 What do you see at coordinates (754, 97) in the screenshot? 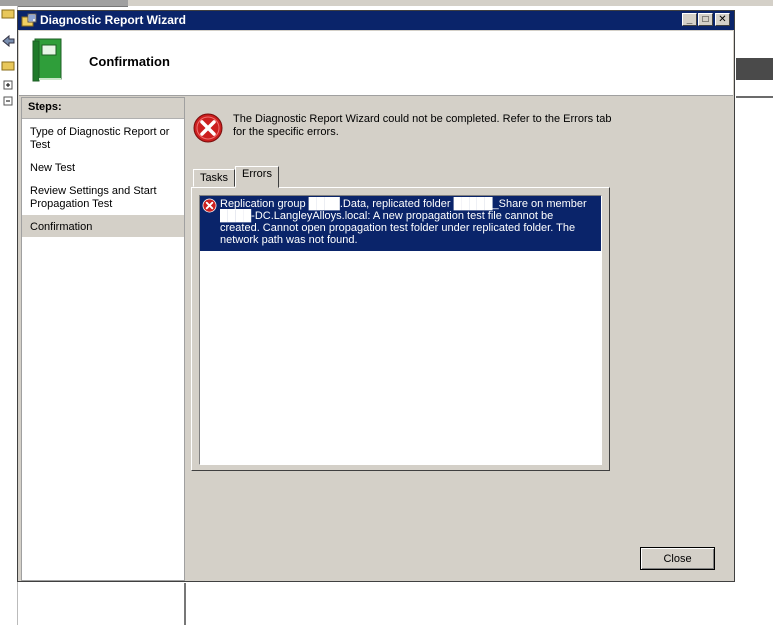
I see `background-divider` at bounding box center [754, 97].